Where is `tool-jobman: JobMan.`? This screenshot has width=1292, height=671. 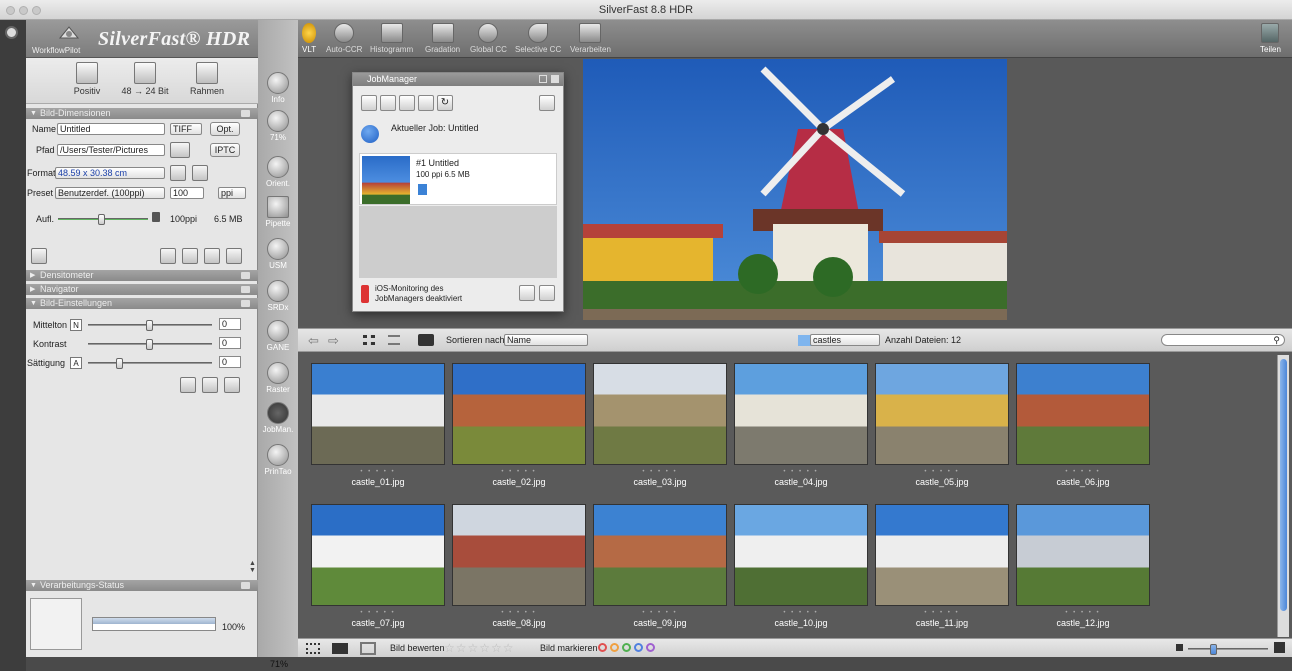 tool-jobman: JobMan. is located at coordinates (278, 418).